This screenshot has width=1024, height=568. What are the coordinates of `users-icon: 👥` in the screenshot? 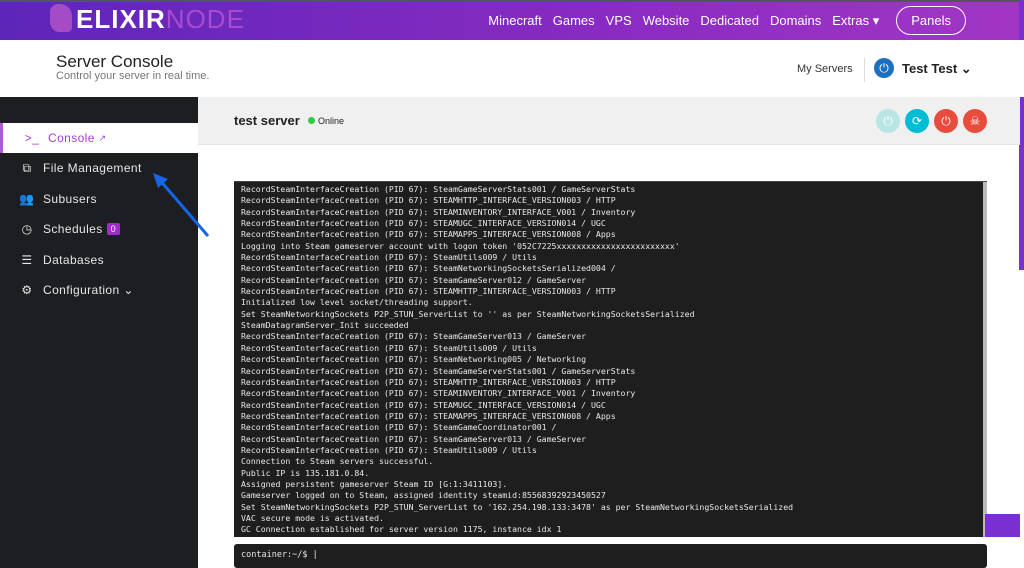 It's located at (27, 199).